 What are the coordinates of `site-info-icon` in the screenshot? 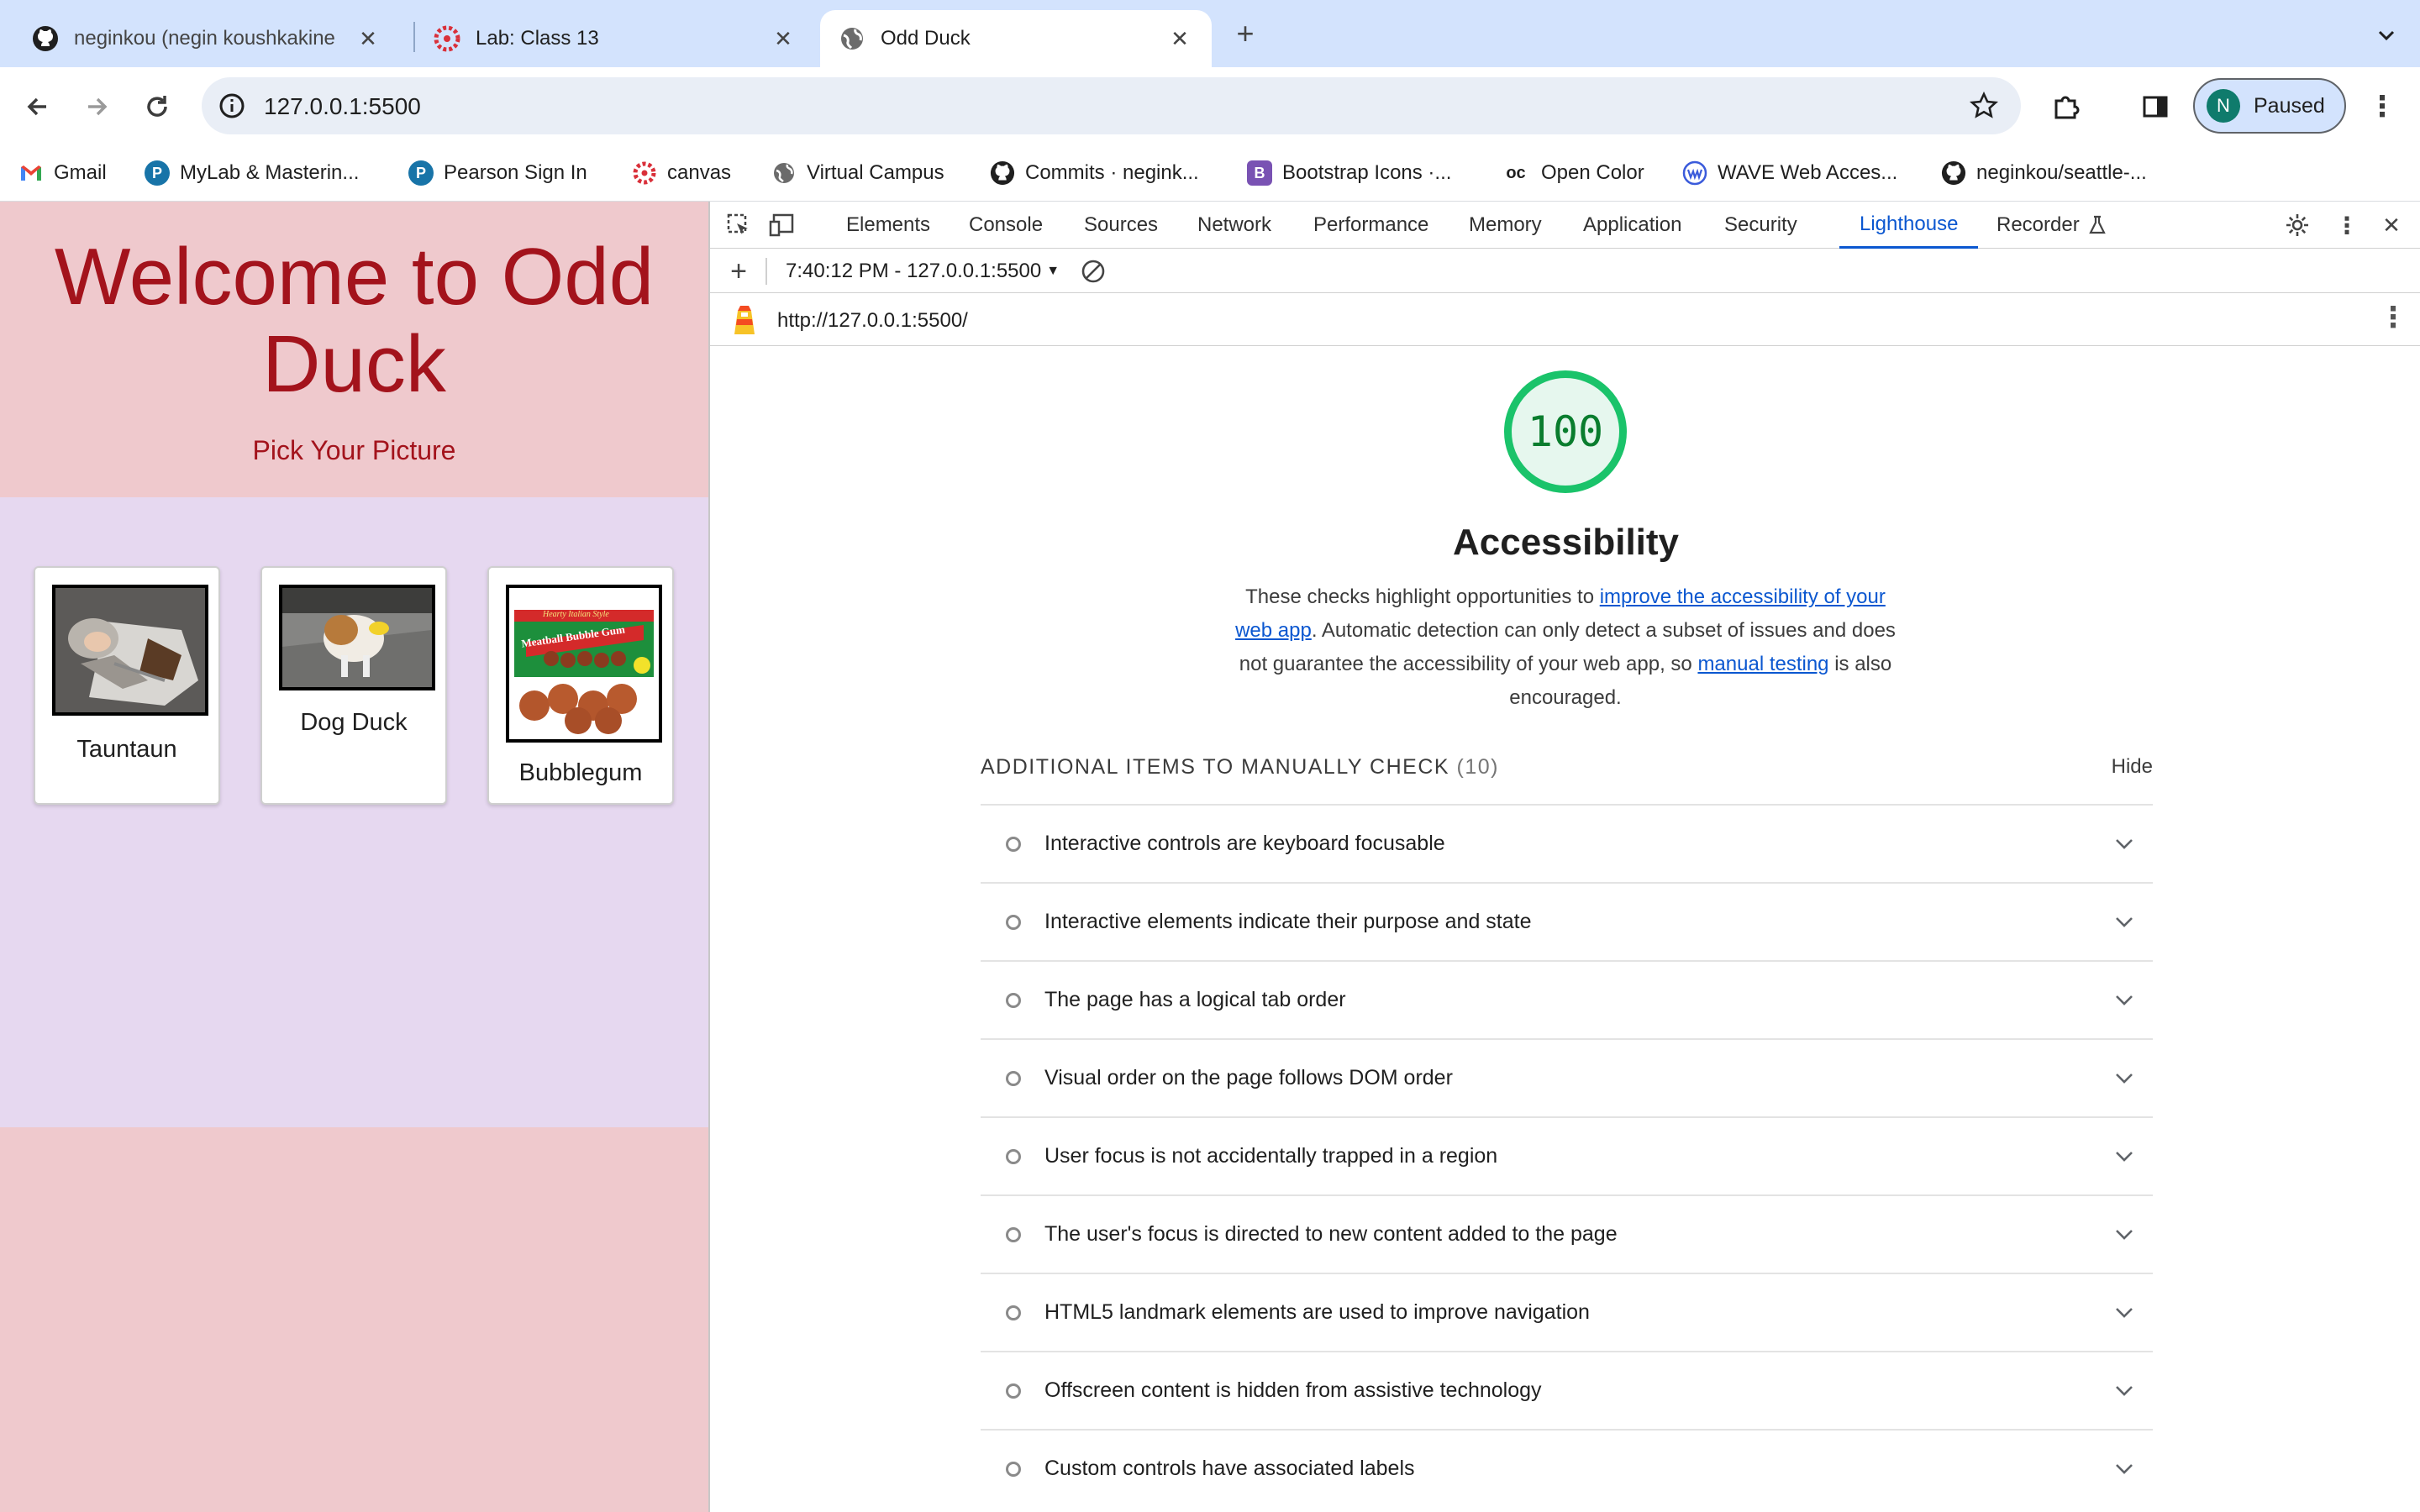 It's located at (232, 106).